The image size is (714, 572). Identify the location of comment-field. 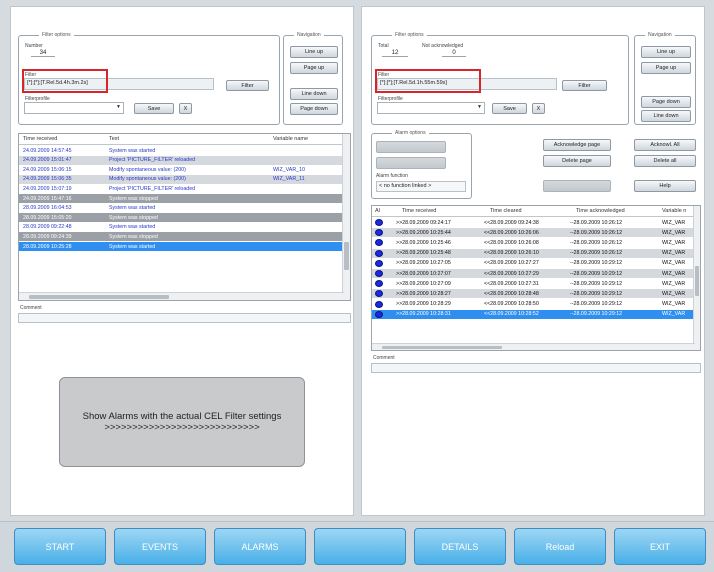
(184, 318).